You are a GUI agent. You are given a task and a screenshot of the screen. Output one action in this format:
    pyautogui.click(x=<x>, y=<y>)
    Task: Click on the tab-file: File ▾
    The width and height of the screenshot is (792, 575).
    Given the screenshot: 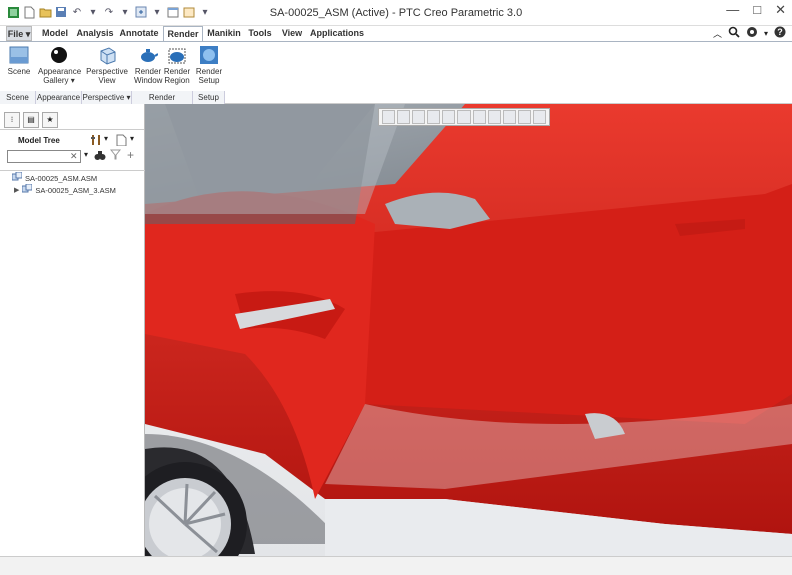 What is the action you would take?
    pyautogui.click(x=19, y=33)
    